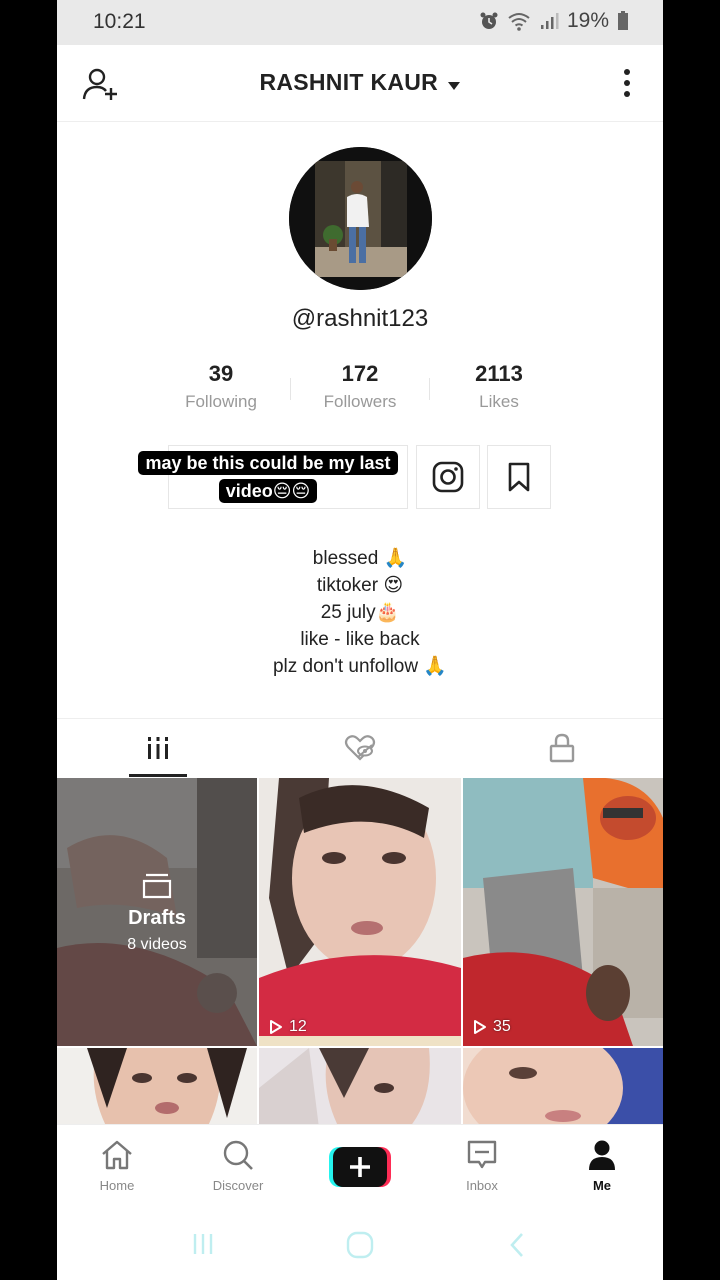 This screenshot has width=720, height=1280. I want to click on nav-label: Home, so click(117, 1185).